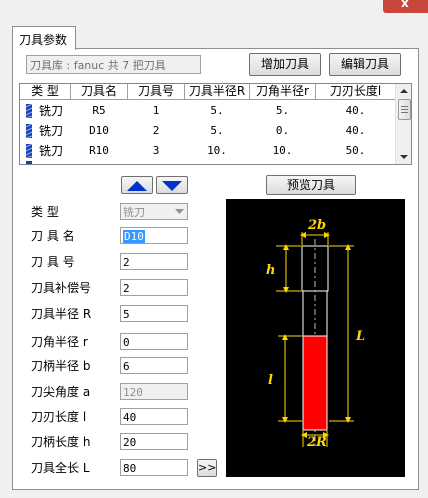 This screenshot has width=428, height=498. Describe the element at coordinates (282, 110) in the screenshot. I see `cell-corner-radius: 5.` at that location.